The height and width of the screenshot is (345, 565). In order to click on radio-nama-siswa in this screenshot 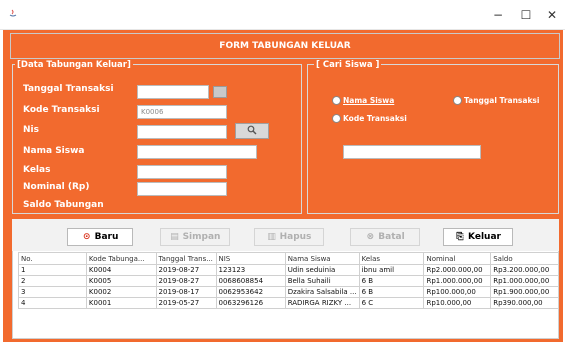, I will do `click(336, 100)`.